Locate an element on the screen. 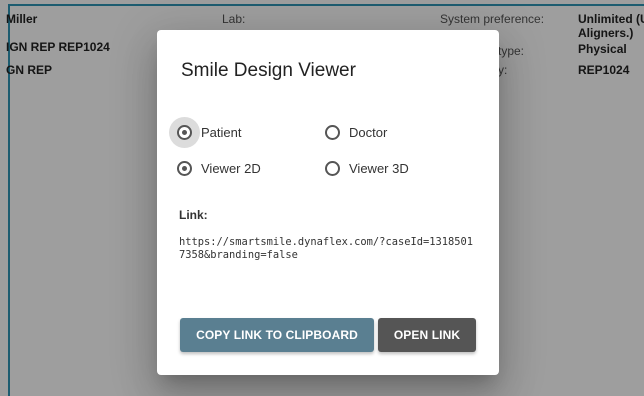  radio-patient: Patient is located at coordinates (247, 132).